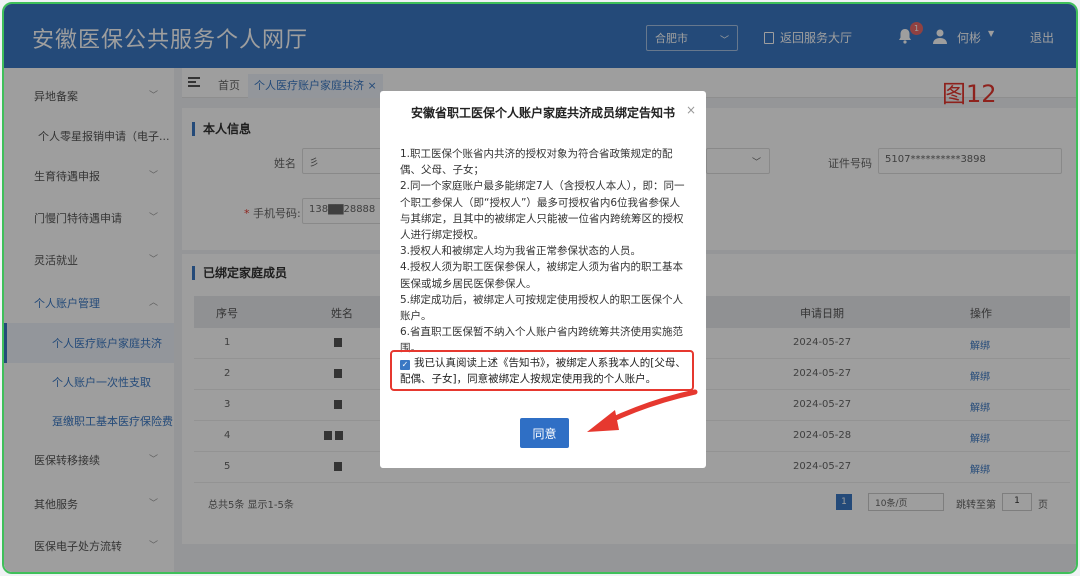 The image size is (1080, 576). I want to click on agree-button: 同意, so click(544, 433).